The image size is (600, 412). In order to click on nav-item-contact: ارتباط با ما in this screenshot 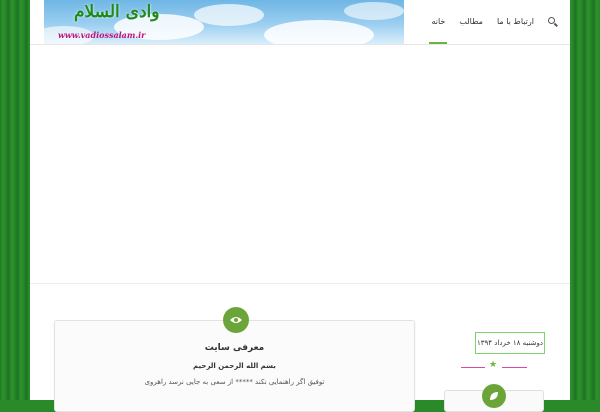, I will do `click(515, 22)`.